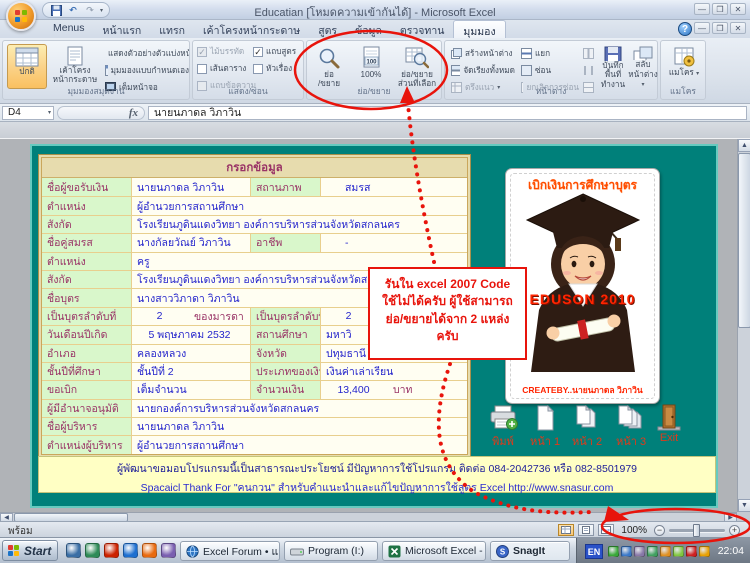 Image resolution: width=750 pixels, height=563 pixels. Describe the element at coordinates (702, 28) in the screenshot. I see `workbook-minimize-button: —` at that location.